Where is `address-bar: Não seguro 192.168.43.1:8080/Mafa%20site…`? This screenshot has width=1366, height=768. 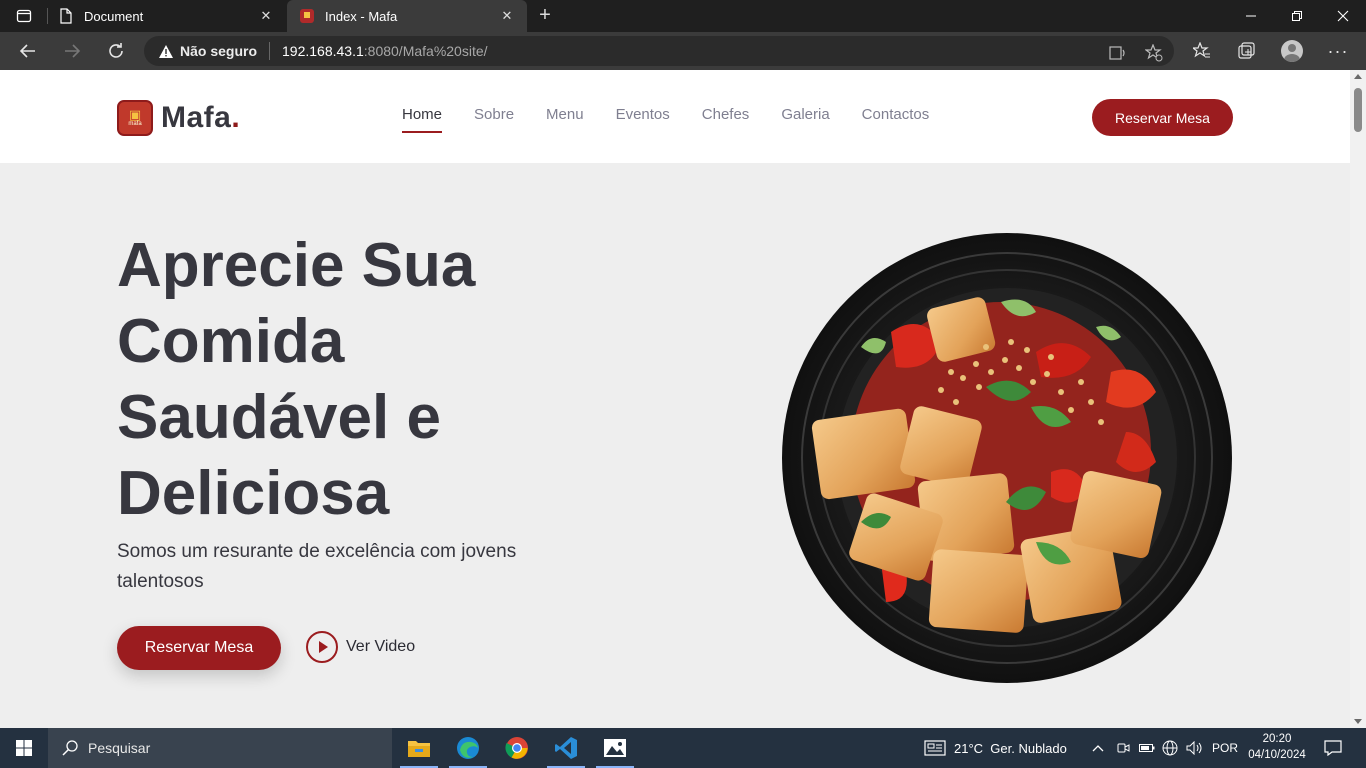
address-bar: Não seguro 192.168.43.1:8080/Mafa%20site… is located at coordinates (659, 51).